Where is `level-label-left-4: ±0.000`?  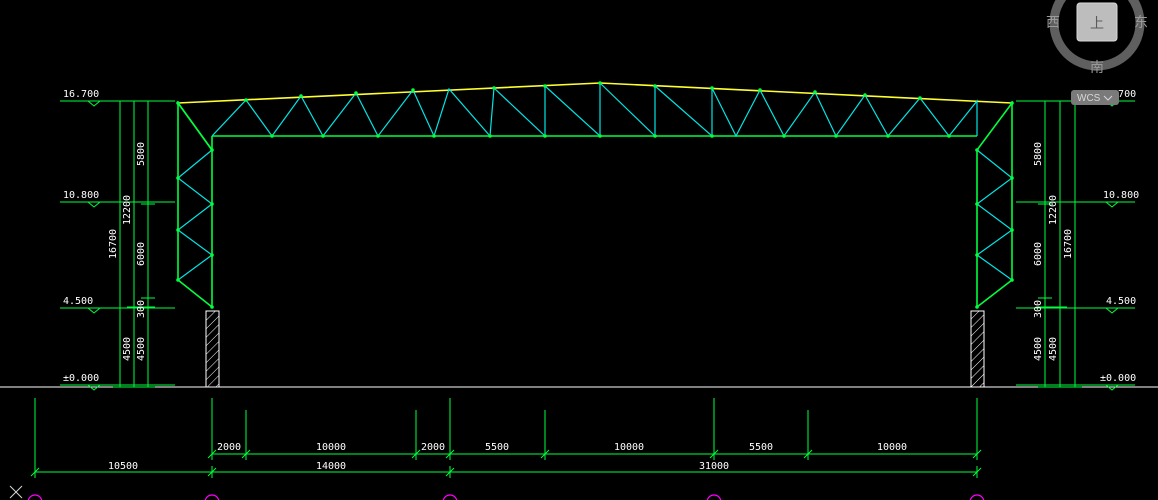 level-label-left-4: ±0.000 is located at coordinates (81, 378).